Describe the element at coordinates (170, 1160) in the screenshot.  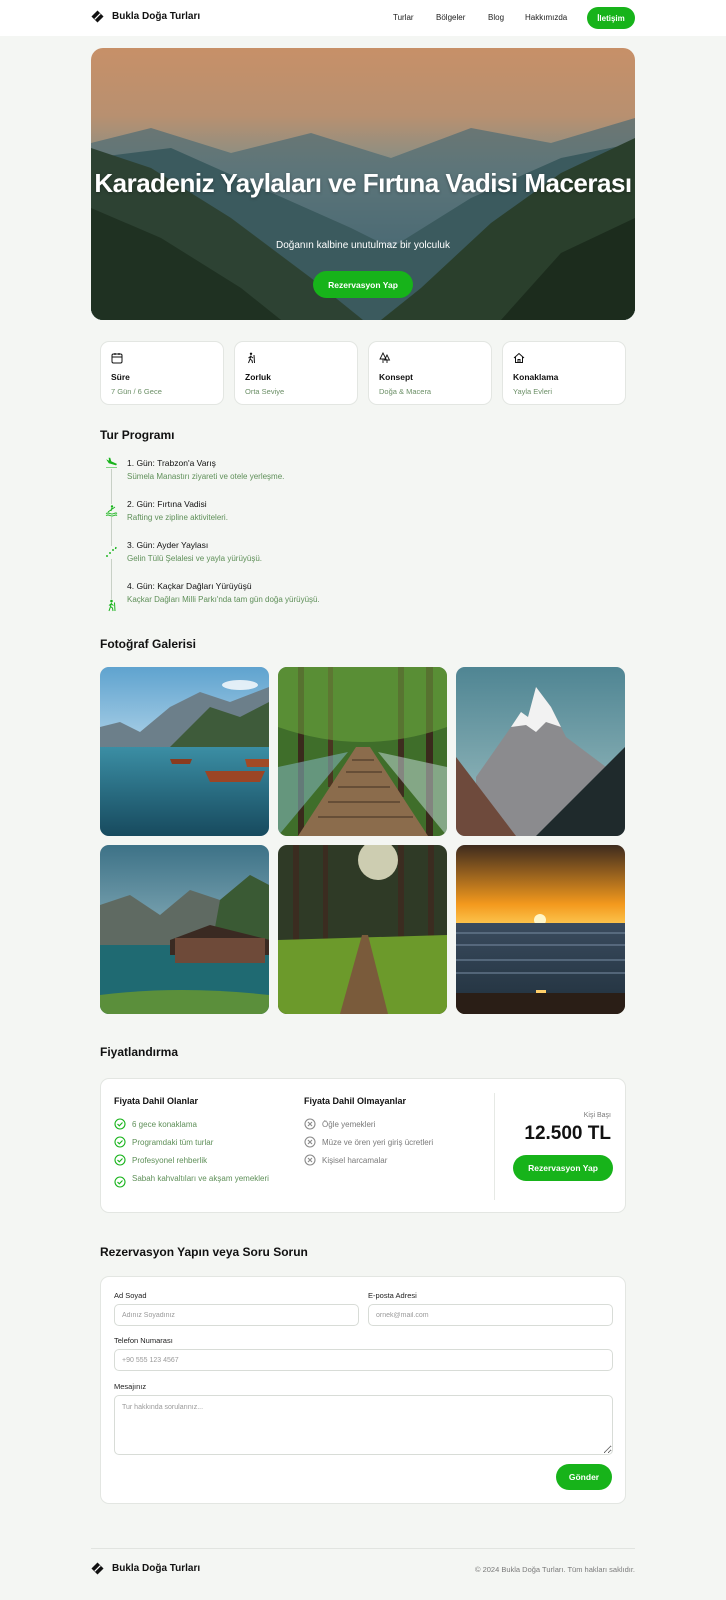
I see `included-item-text: Profesyonel rehberlik` at that location.